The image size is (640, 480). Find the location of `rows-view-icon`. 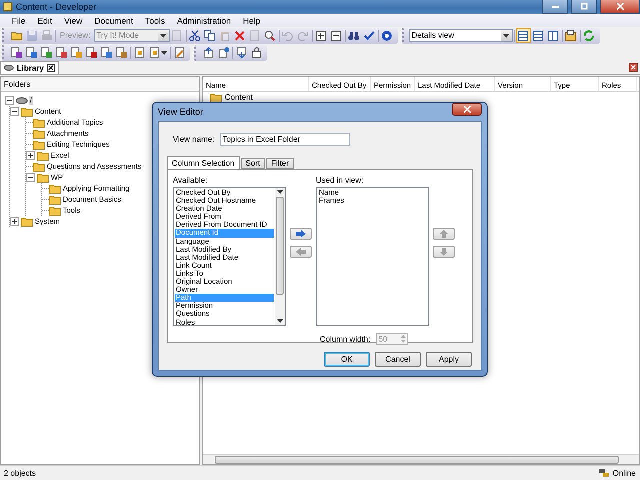

rows-view-icon is located at coordinates (538, 36).